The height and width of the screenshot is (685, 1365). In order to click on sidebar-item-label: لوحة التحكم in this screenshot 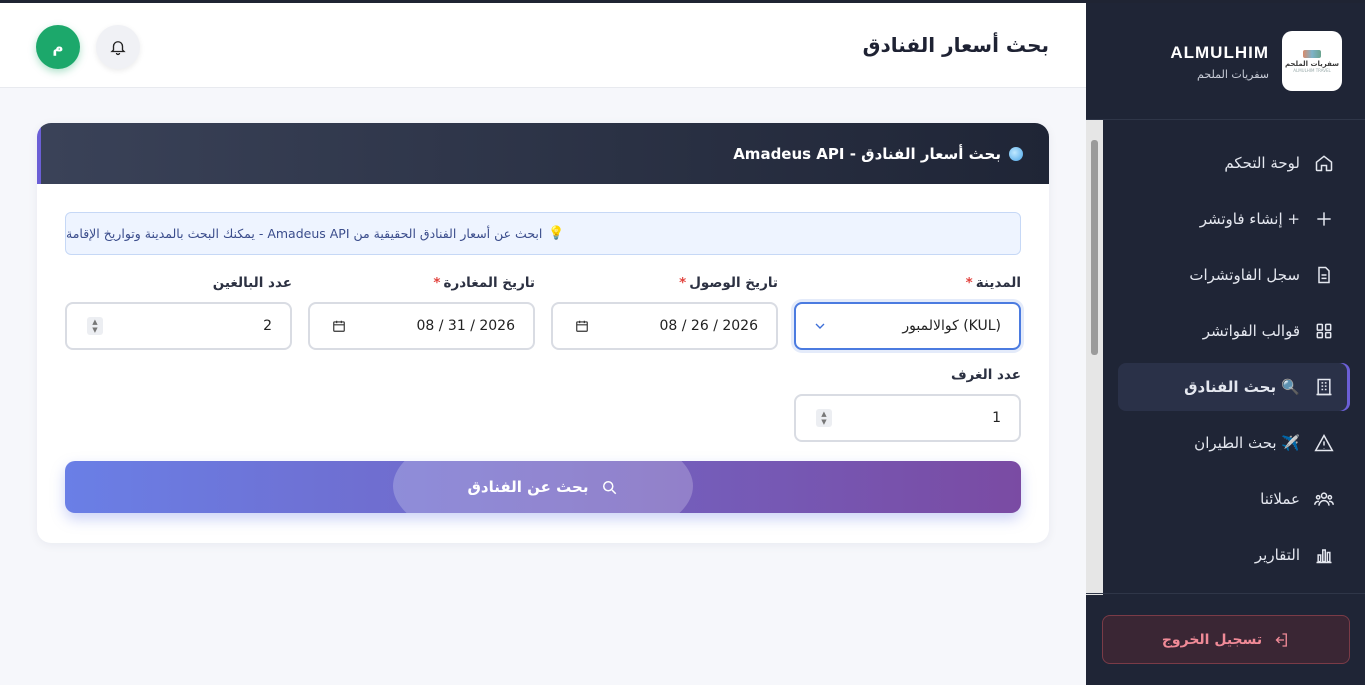, I will do `click(1262, 163)`.